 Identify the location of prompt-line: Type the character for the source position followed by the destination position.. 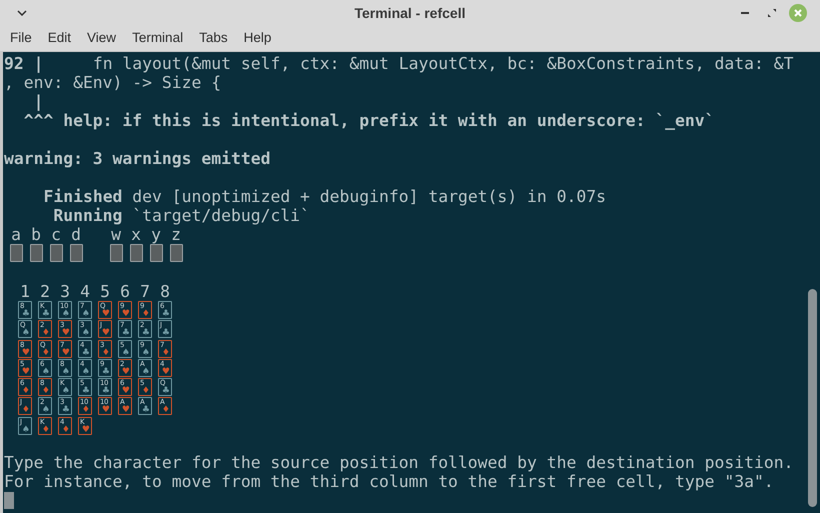
(399, 462).